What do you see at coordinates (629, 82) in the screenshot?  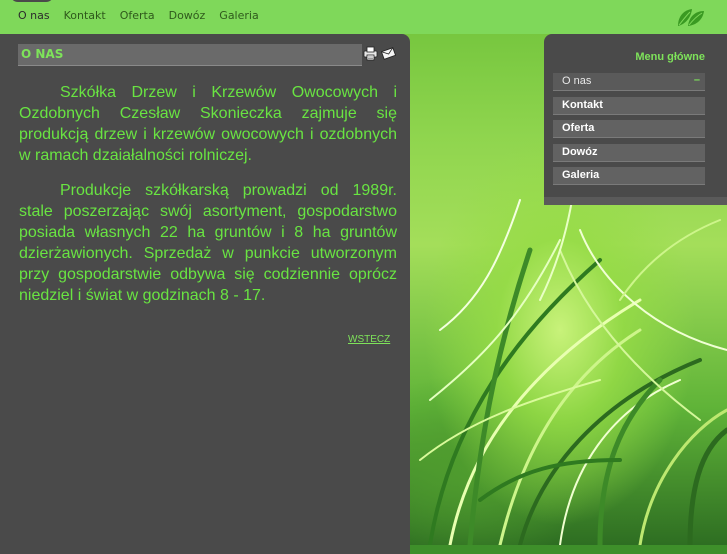 I see `menu-item-o-nas: O nas –` at bounding box center [629, 82].